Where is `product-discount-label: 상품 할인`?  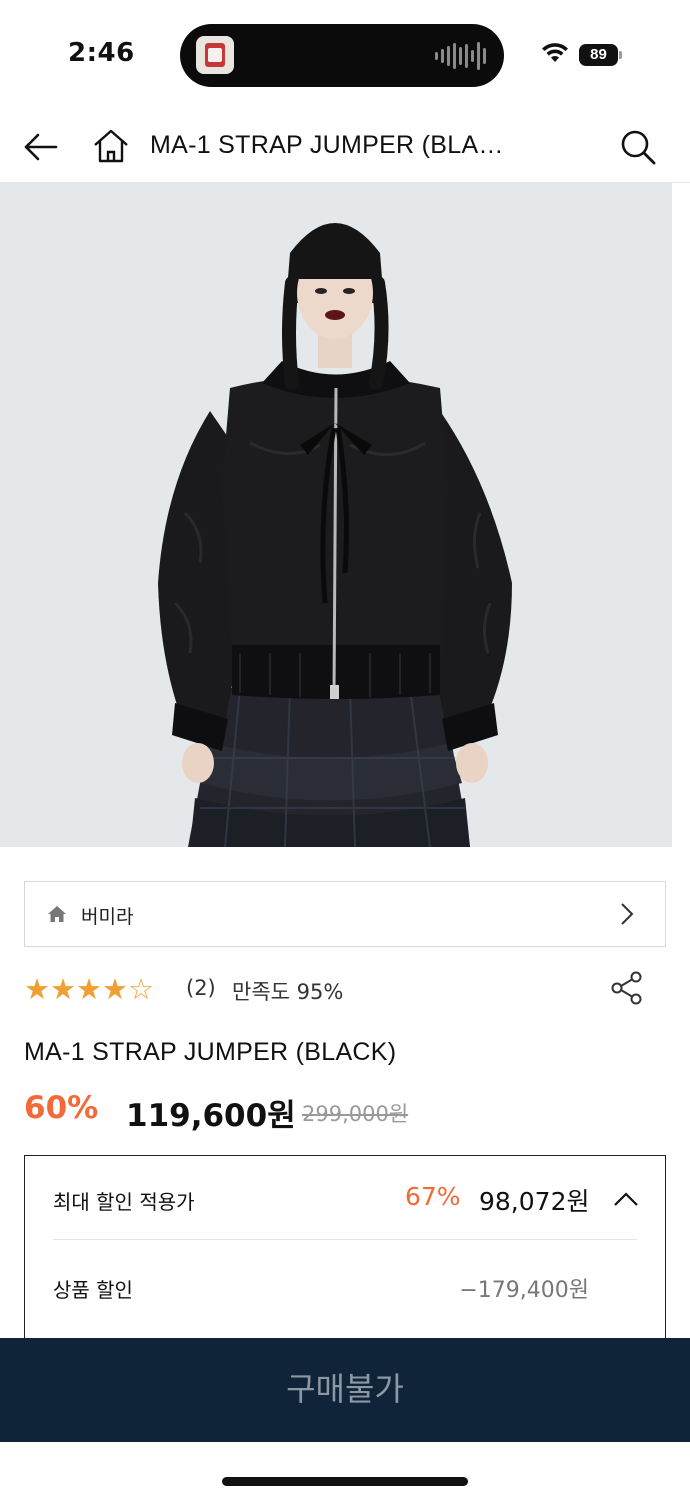 product-discount-label: 상품 할인 is located at coordinates (93, 1290).